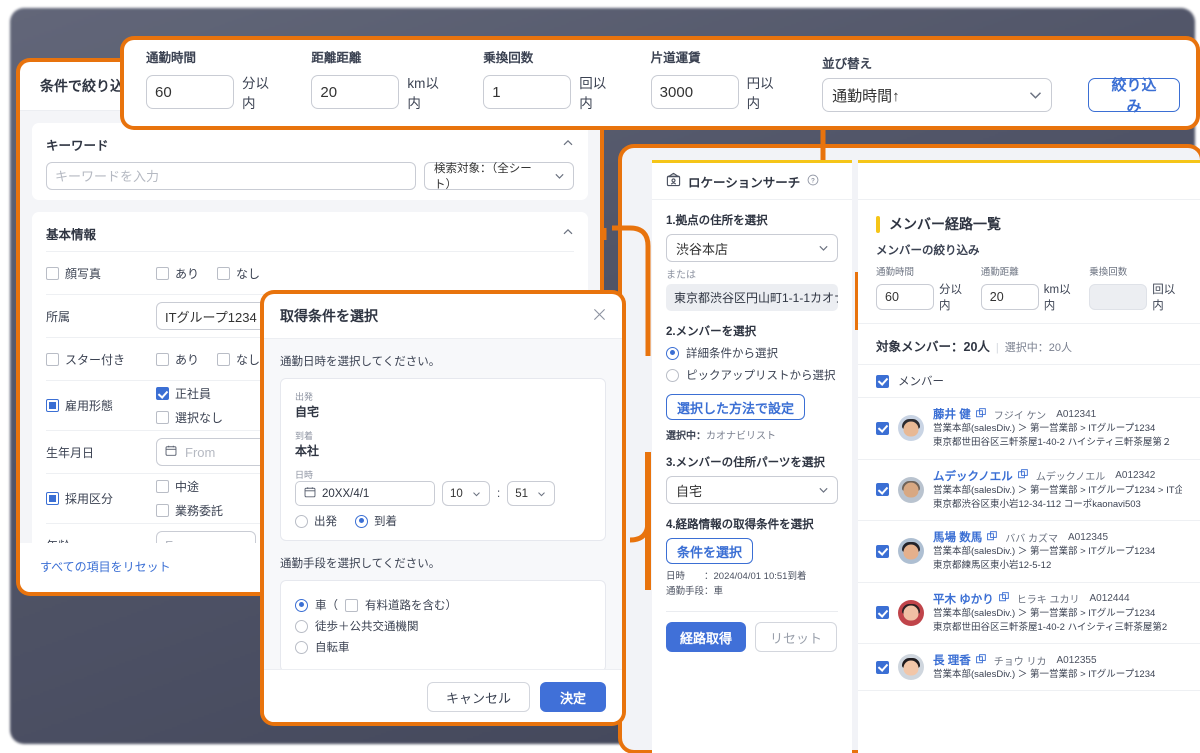 Image resolution: width=1200 pixels, height=753 pixels. What do you see at coordinates (572, 697) in the screenshot?
I see `confirm-button: 決定` at bounding box center [572, 697].